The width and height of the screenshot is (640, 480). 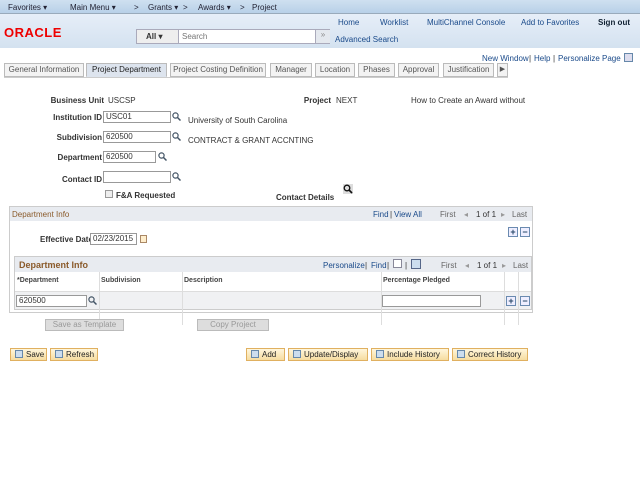 I want to click on download-icon, so click(x=416, y=264).